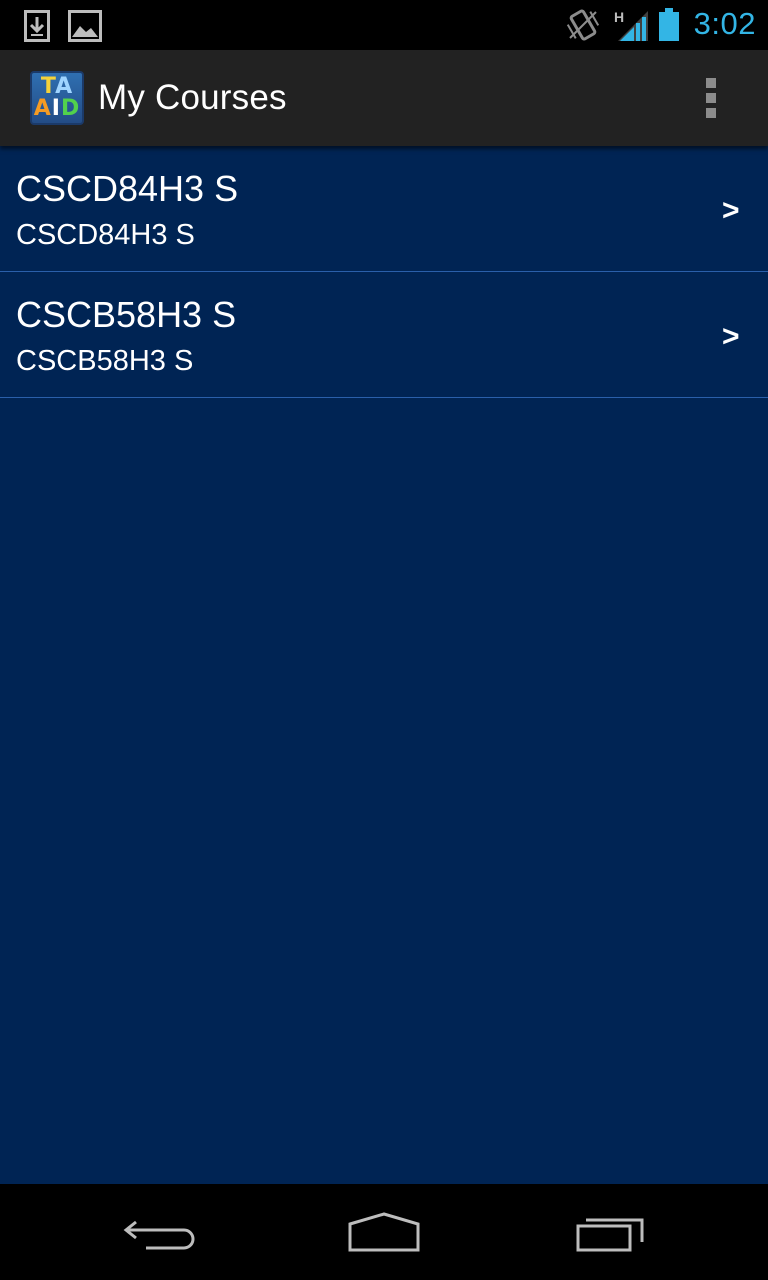  Describe the element at coordinates (126, 314) in the screenshot. I see `course-title: CSCB58H3 S` at that location.